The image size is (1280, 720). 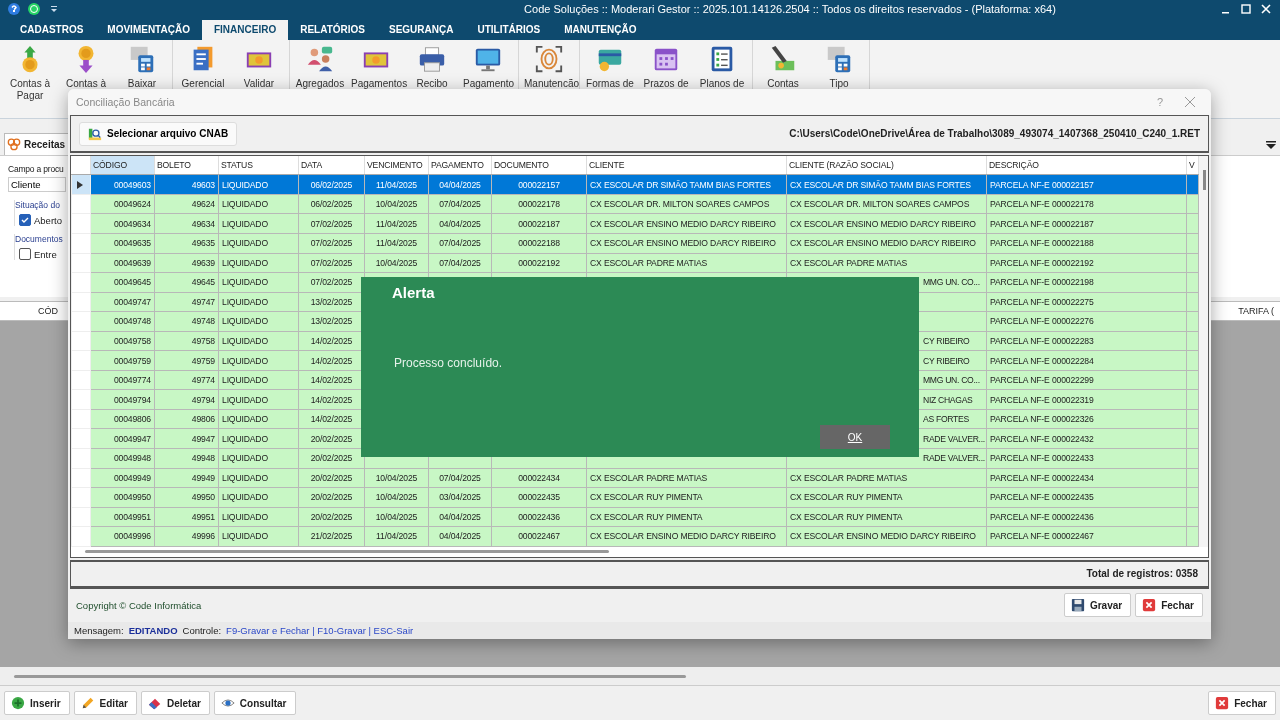 I want to click on table-row: 00049624 49624 LIQUIDADO 06/02/2025 10/04/2025 07/04/2025 000022178 CX ESCOLAR DR. MILTON SOARES CAMPOS CX ESCOLAR DR. MILTON SOARES CAMPOS PARCELA NF-E 000022178, so click(x=635, y=204).